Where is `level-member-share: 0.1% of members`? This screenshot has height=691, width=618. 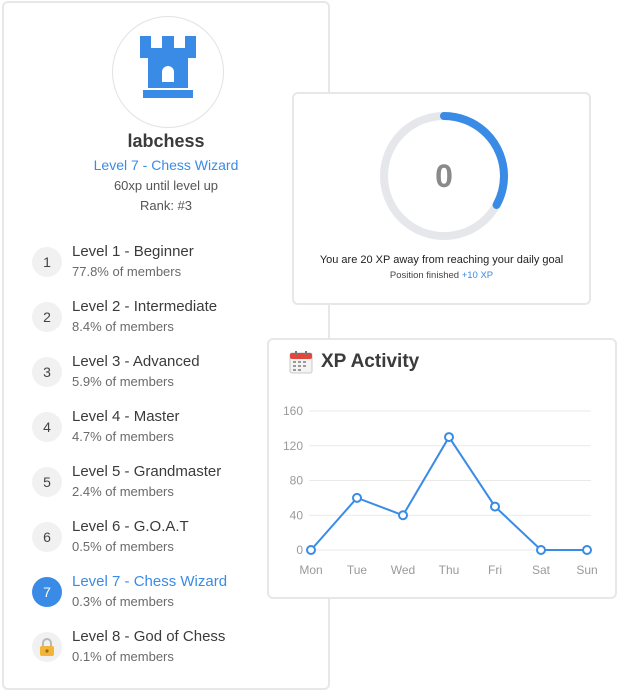
level-member-share: 0.1% of members is located at coordinates (123, 656).